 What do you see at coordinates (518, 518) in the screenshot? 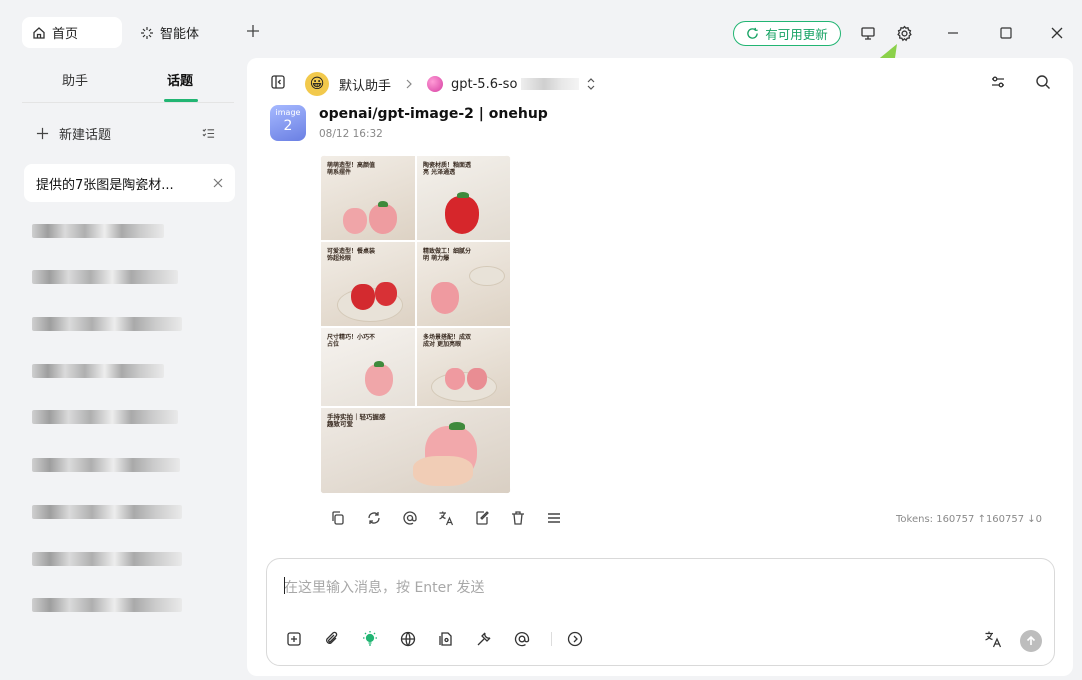
I see `trash-icon` at bounding box center [518, 518].